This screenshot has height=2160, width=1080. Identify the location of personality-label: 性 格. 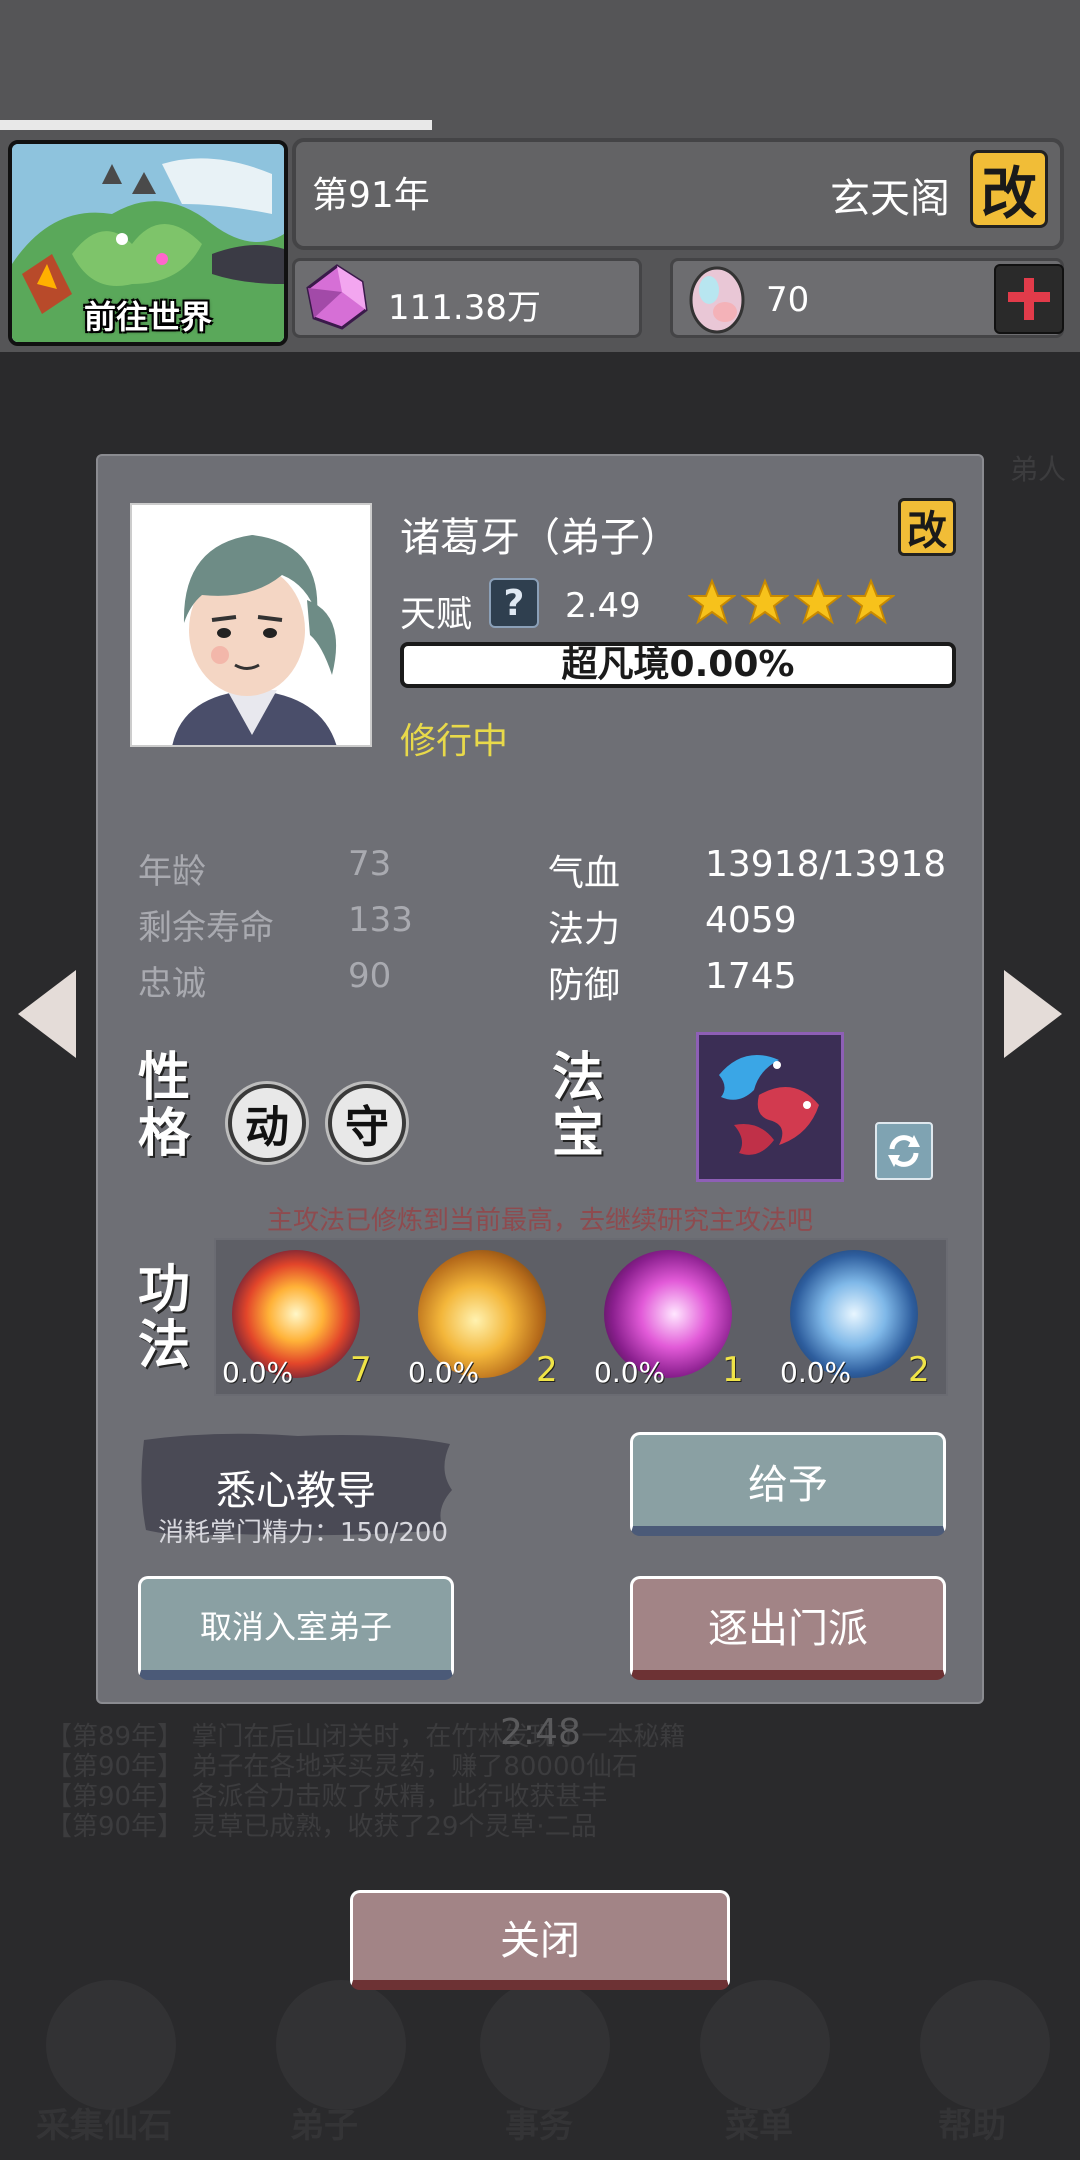
(164, 1106).